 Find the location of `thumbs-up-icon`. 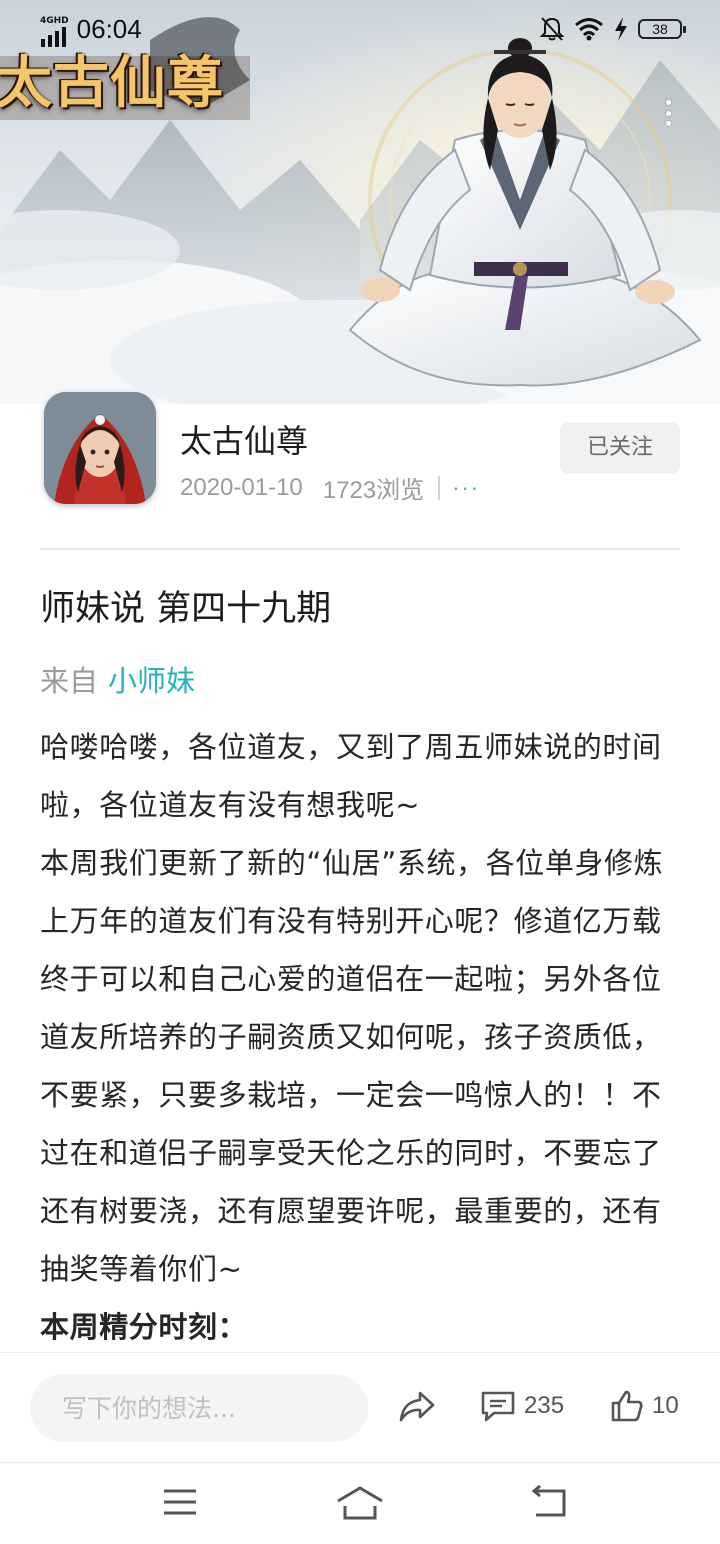

thumbs-up-icon is located at coordinates (627, 1406).